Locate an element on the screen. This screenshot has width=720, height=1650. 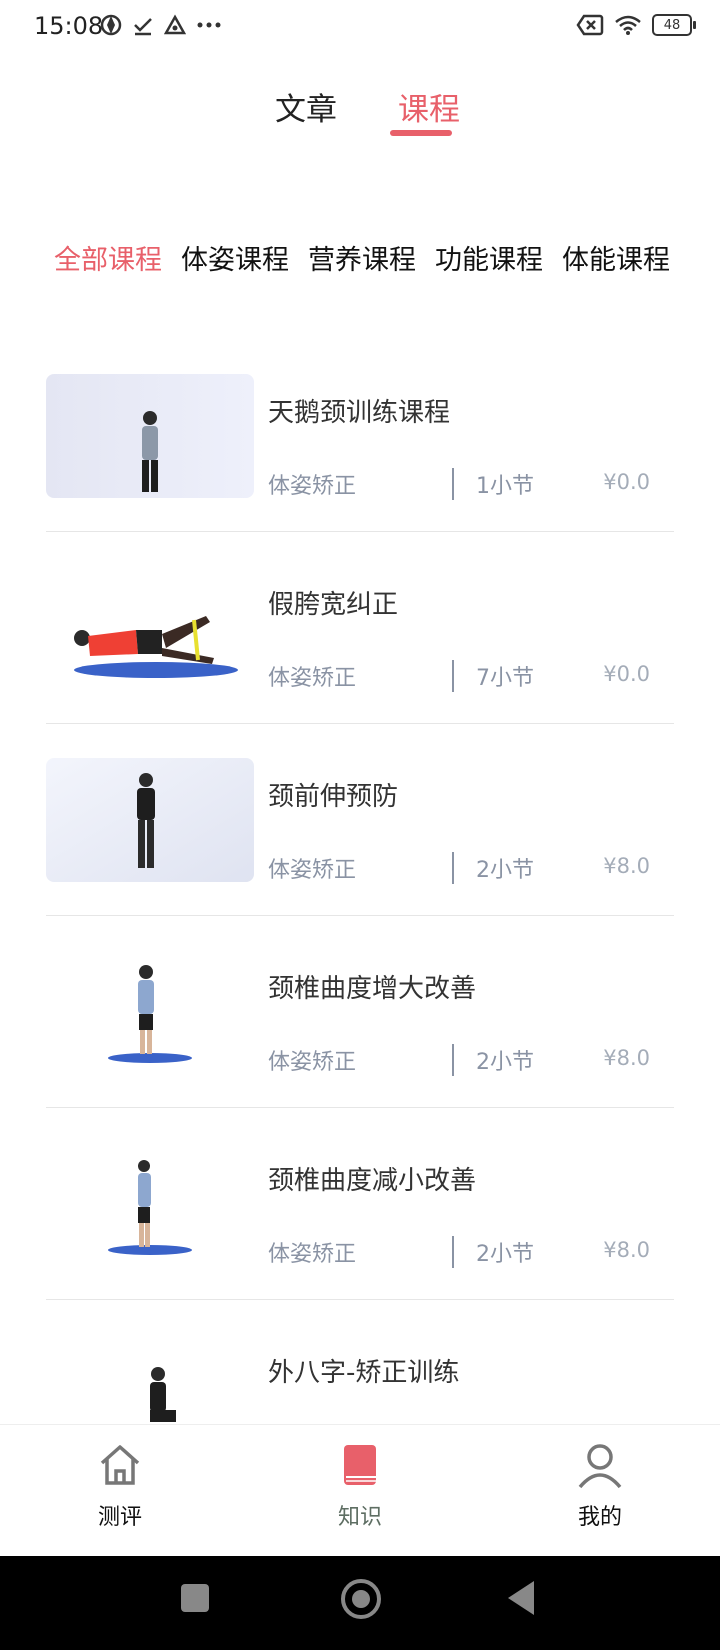
user-icon is located at coordinates (600, 1466).